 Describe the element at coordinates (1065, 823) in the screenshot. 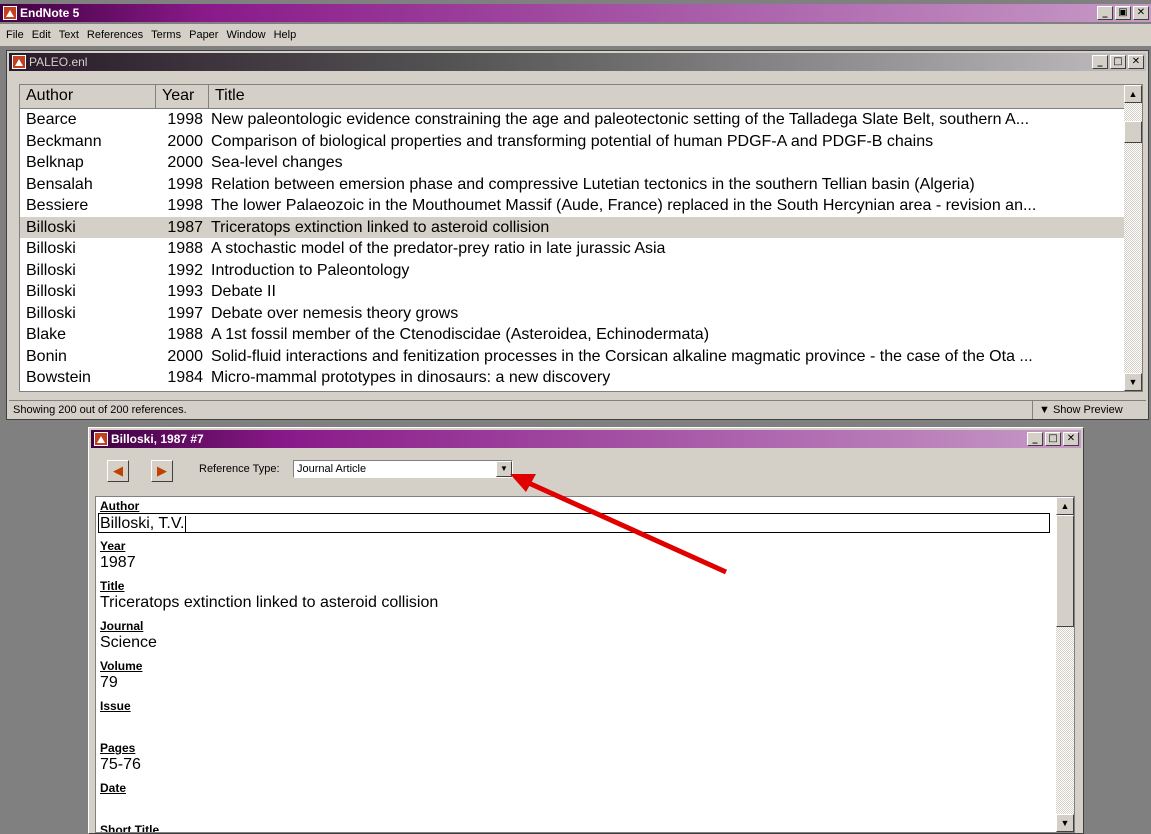

I see `fields-scroll-down-button: ▼` at that location.